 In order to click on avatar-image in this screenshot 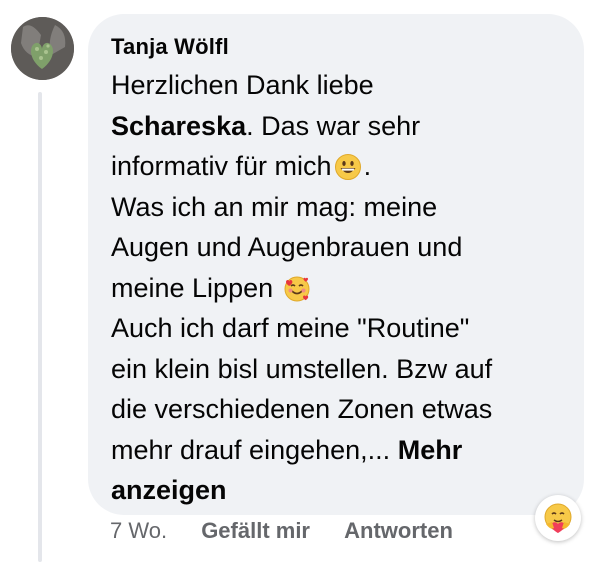, I will do `click(42, 48)`.